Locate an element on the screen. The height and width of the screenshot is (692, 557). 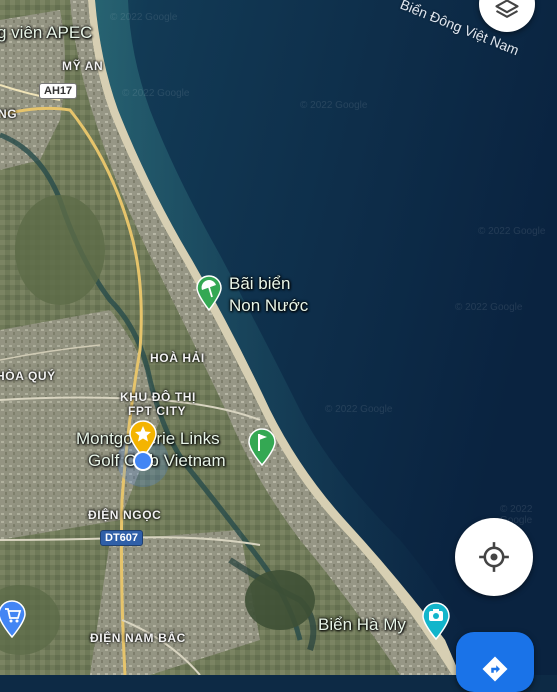
area-label-dien-nam-bac: ĐIỆN NAM BẮC is located at coordinates (138, 638).